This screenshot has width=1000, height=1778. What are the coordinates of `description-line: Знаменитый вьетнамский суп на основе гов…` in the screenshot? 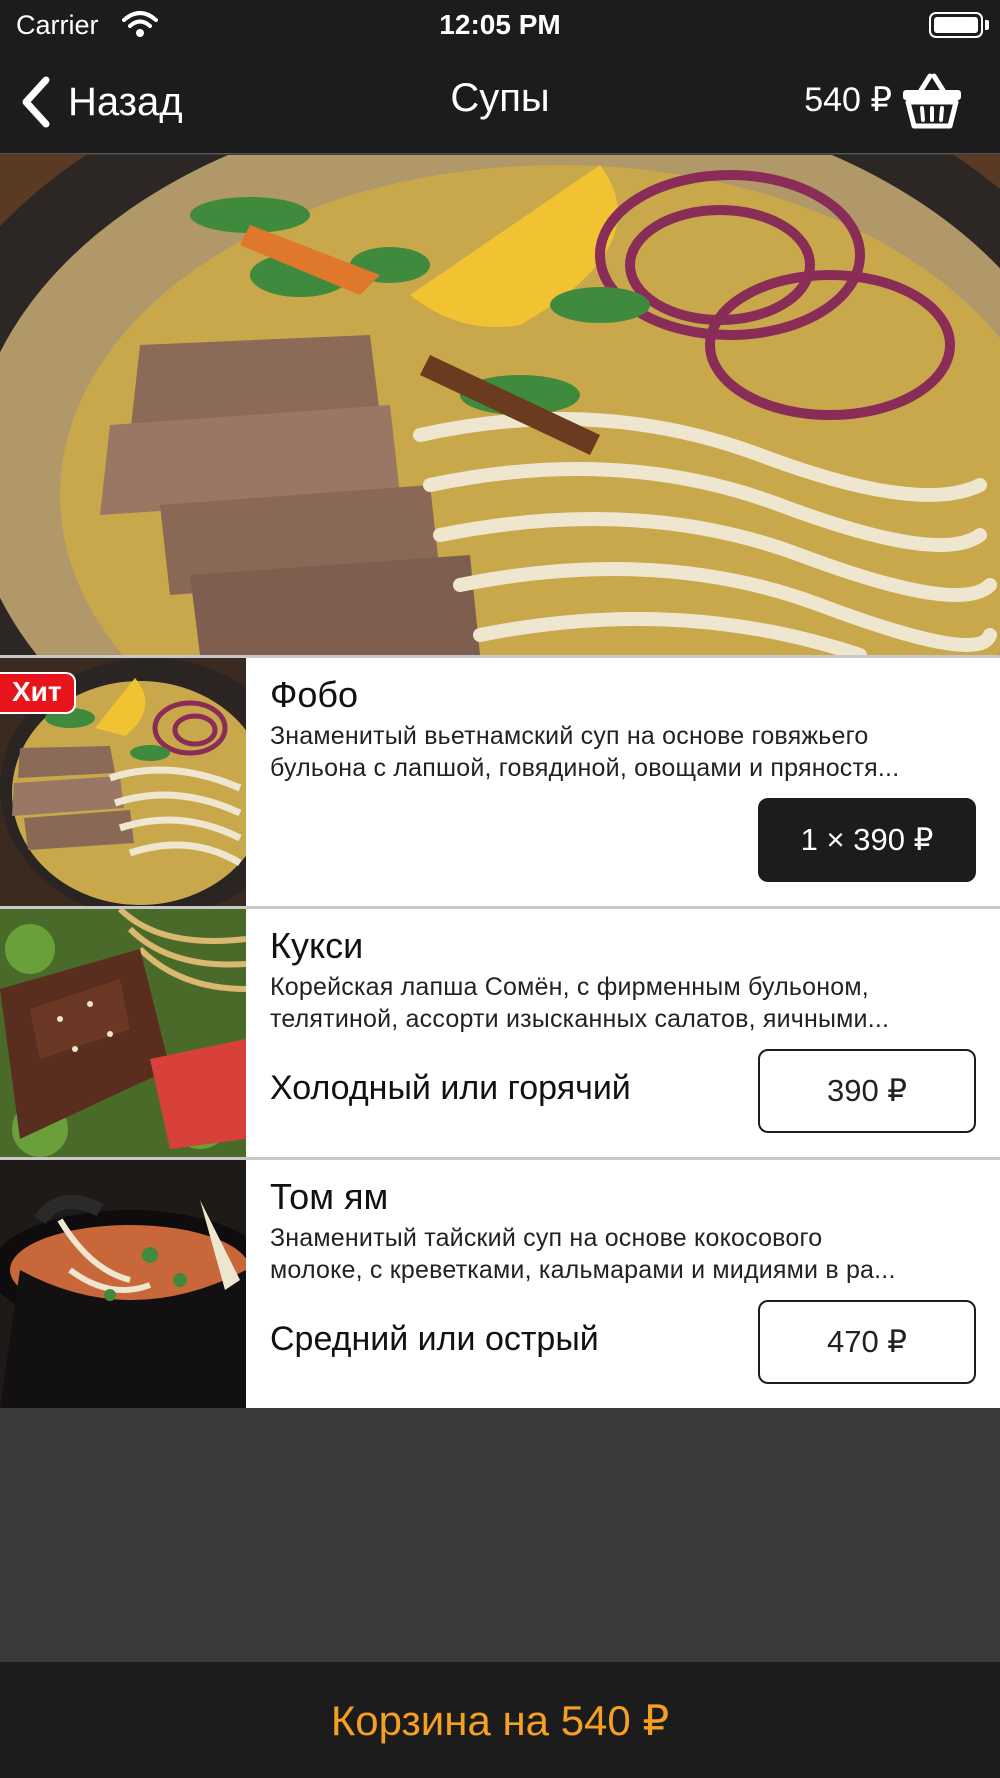 It's located at (569, 736).